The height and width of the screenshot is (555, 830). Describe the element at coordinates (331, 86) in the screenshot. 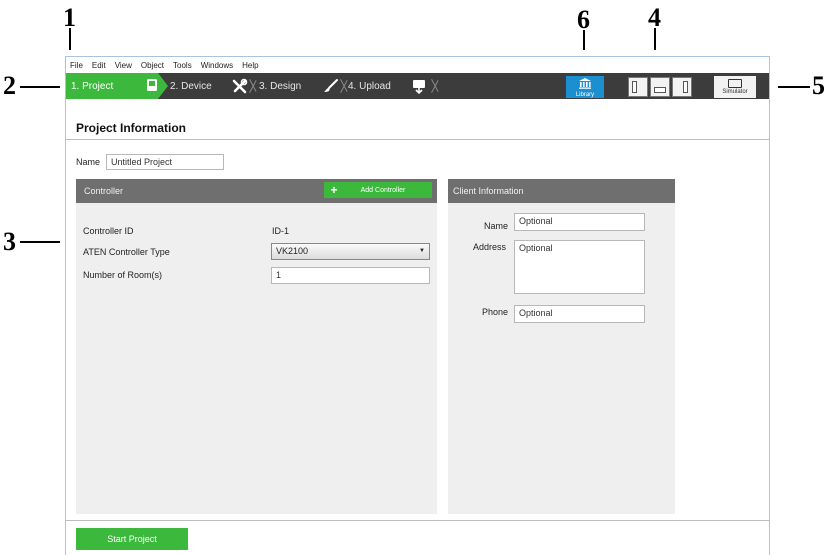

I see `brush-icon` at that location.